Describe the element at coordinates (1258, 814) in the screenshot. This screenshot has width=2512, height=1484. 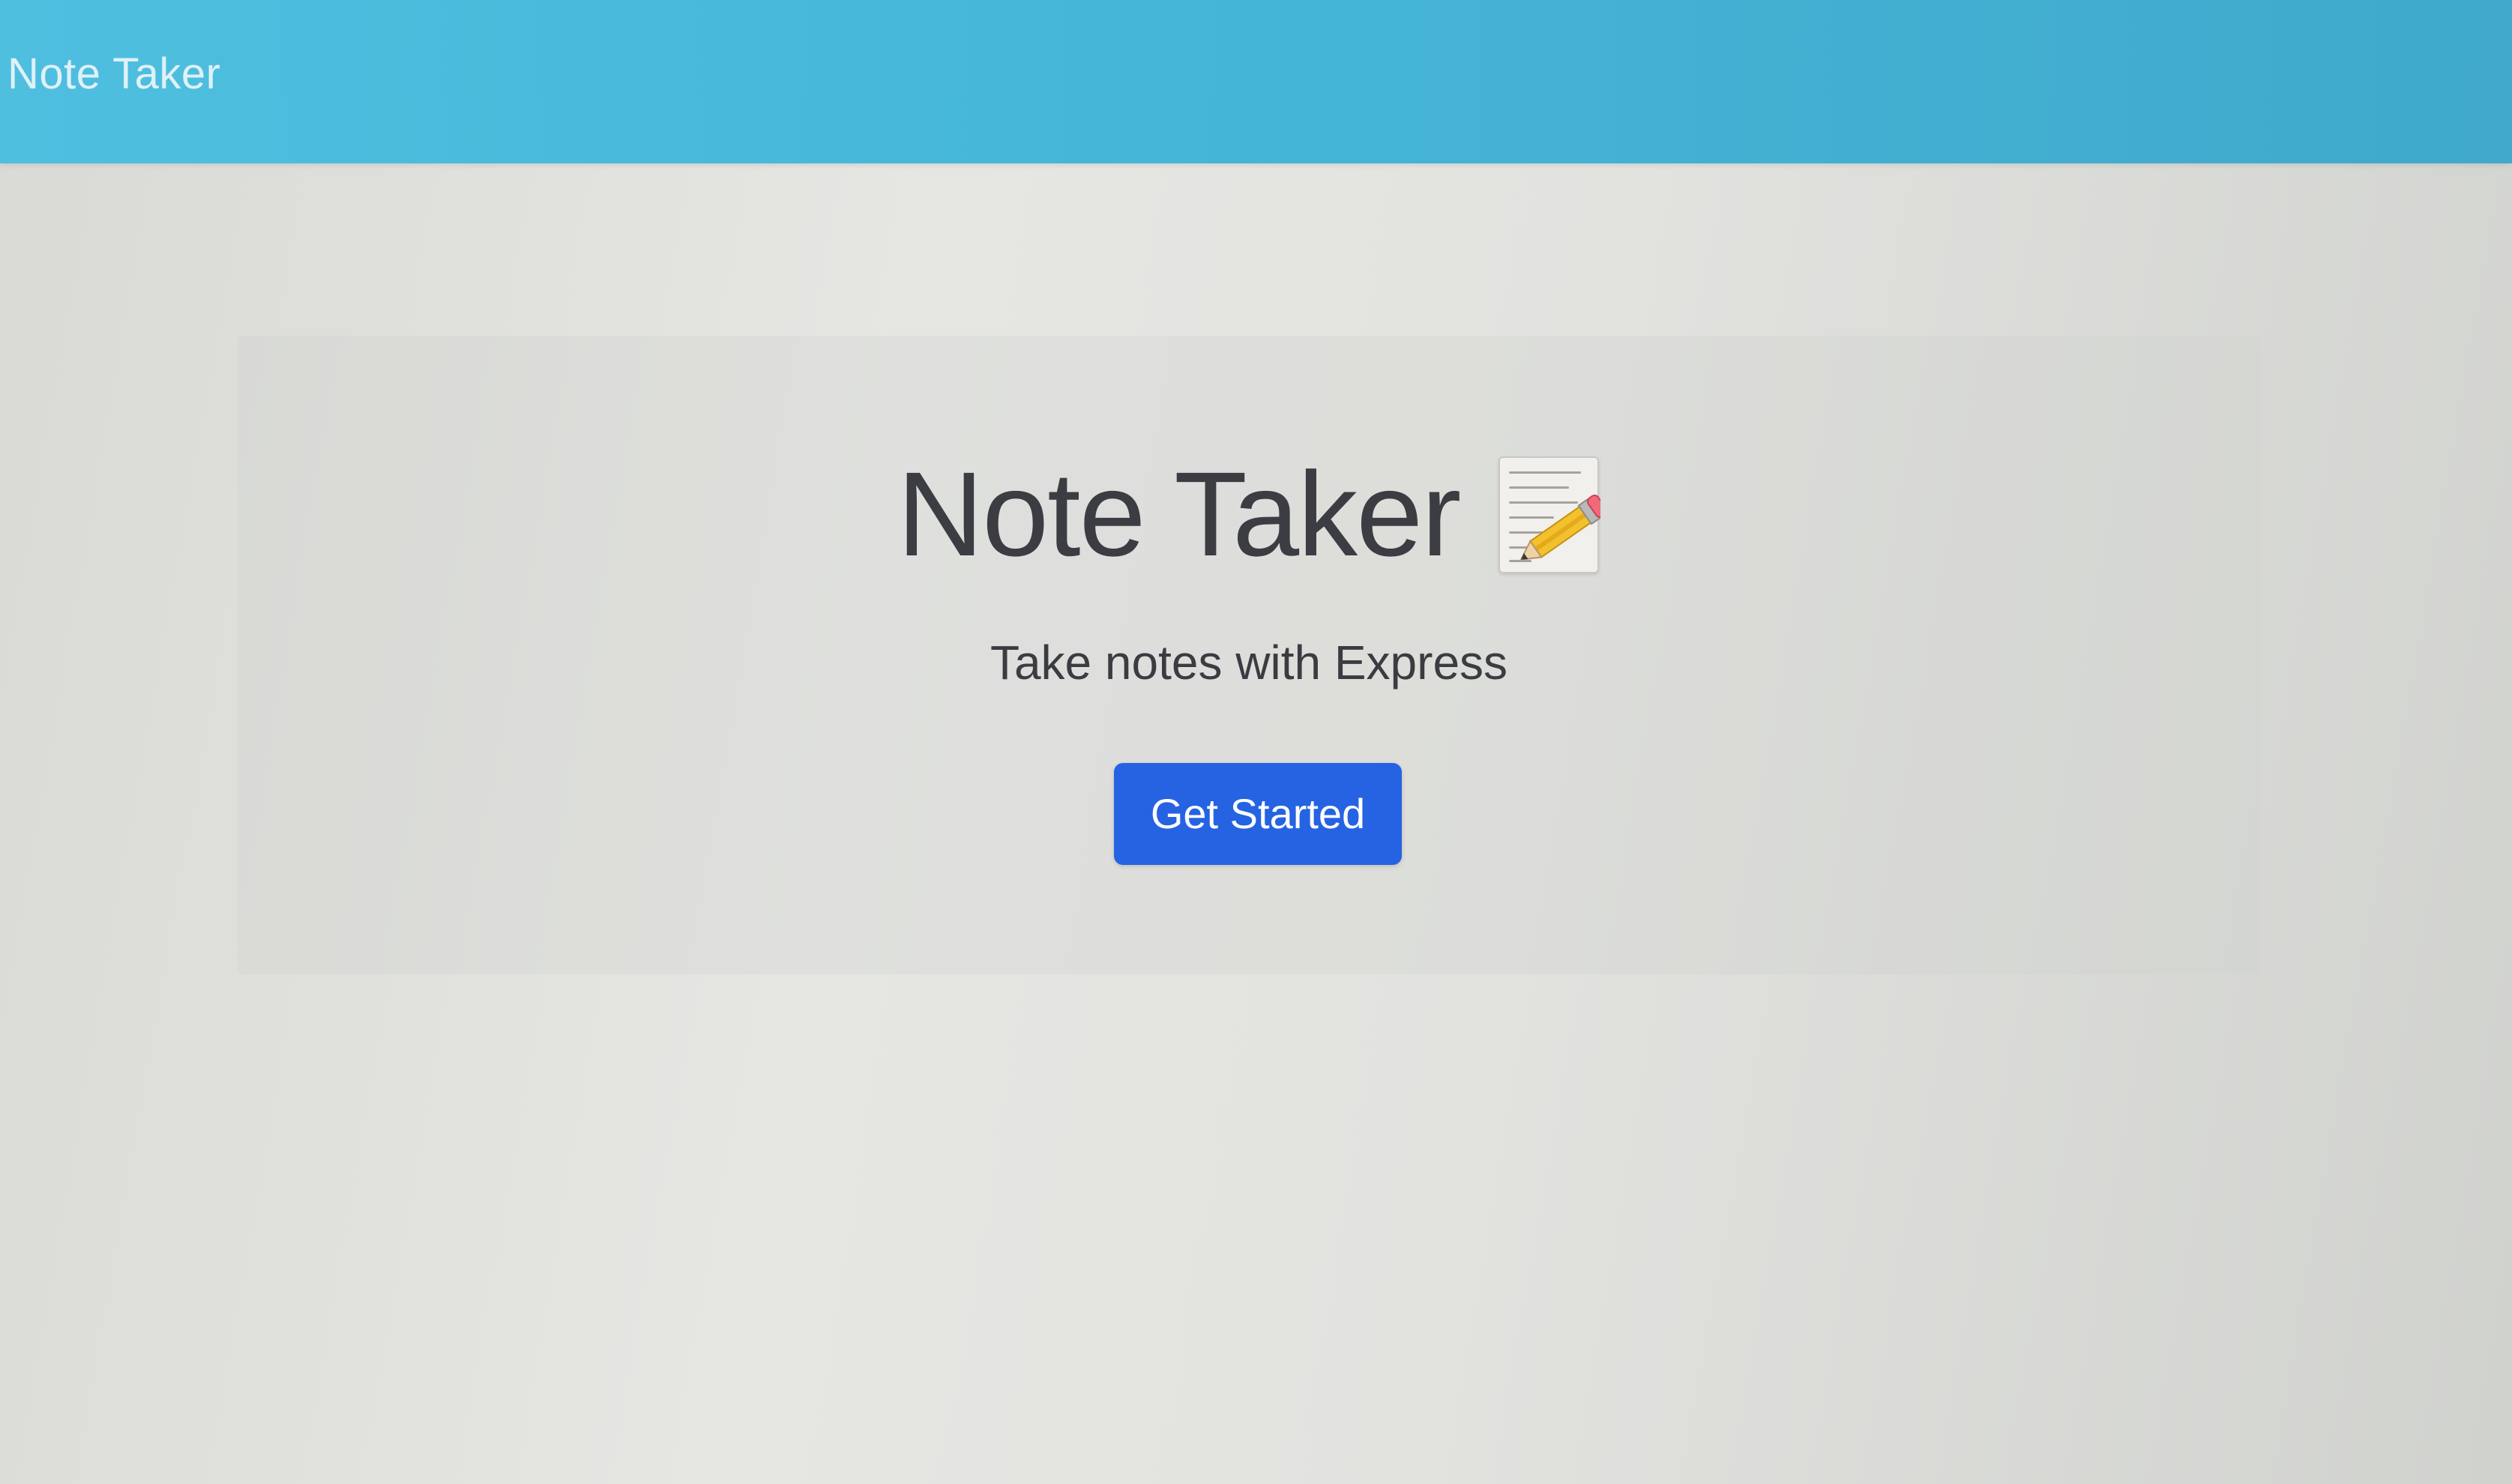
I see `get-started-button: Get Started` at that location.